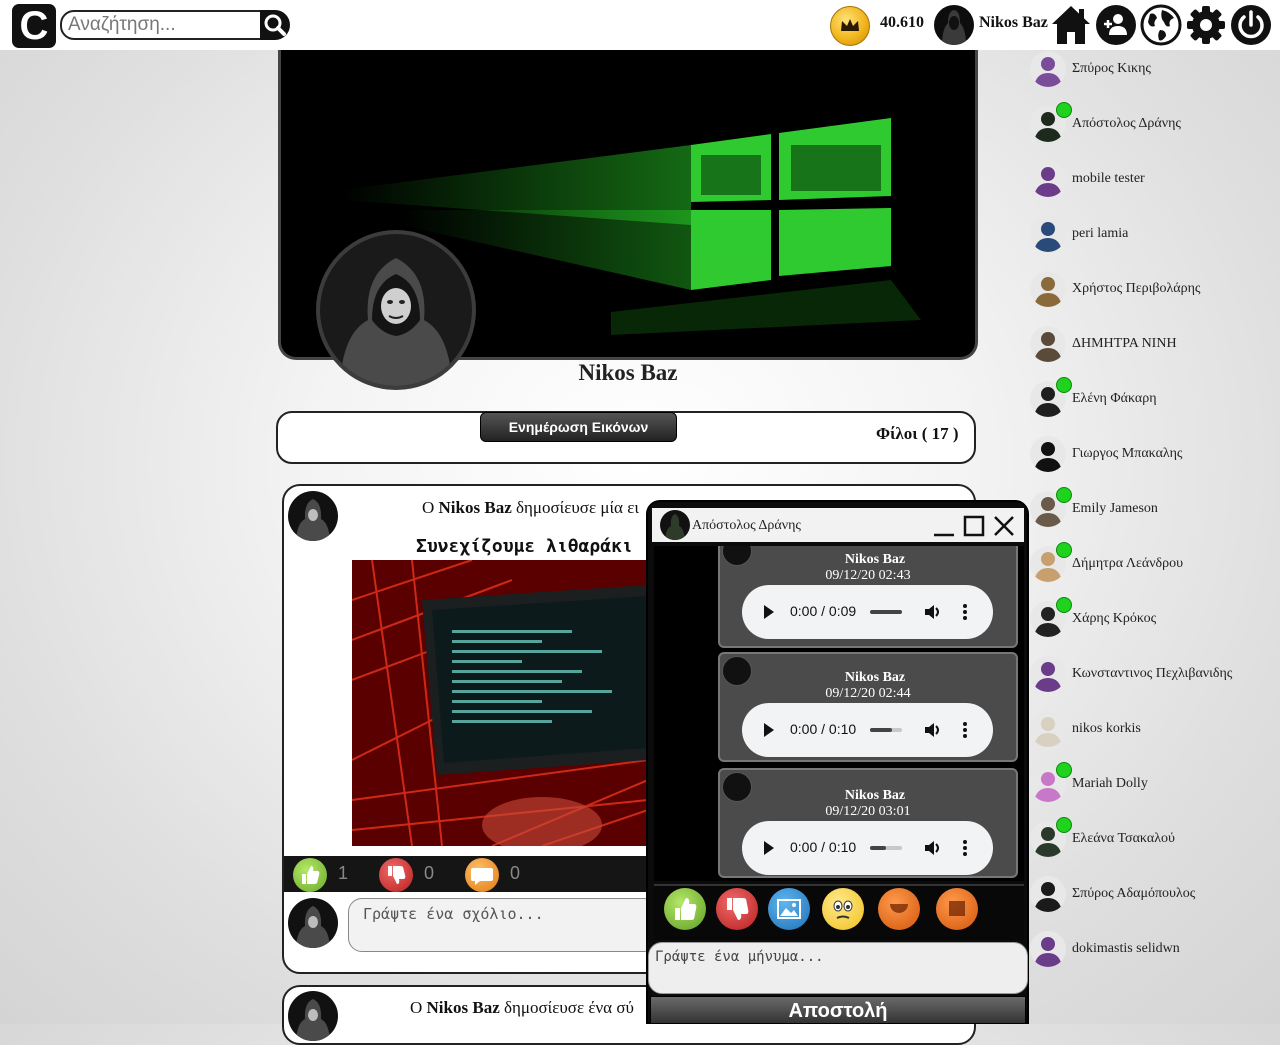 Image resolution: width=1280 pixels, height=1045 pixels. Describe the element at coordinates (34, 26) in the screenshot. I see `site-logo: C` at that location.